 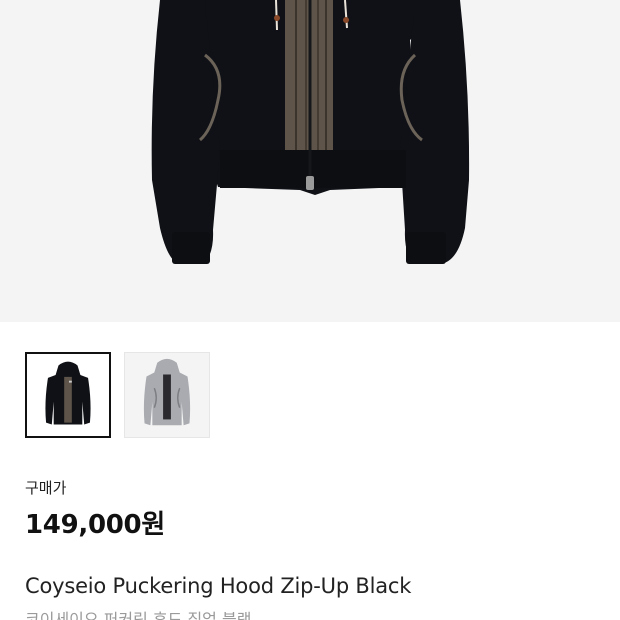 I want to click on thumbnail-strip, so click(x=117, y=395).